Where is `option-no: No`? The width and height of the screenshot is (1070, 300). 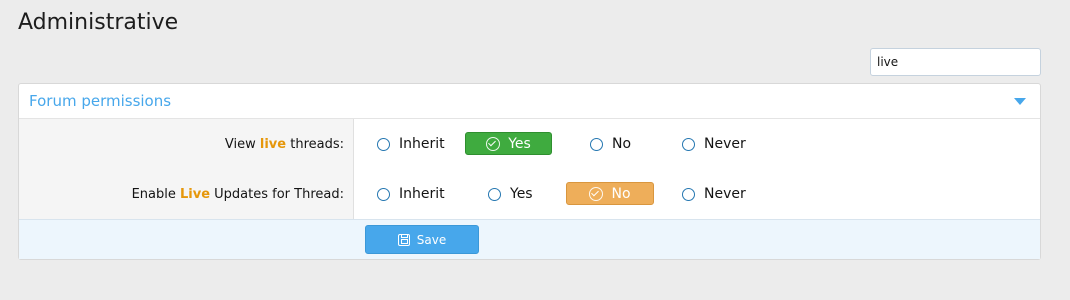 option-no: No is located at coordinates (625, 144).